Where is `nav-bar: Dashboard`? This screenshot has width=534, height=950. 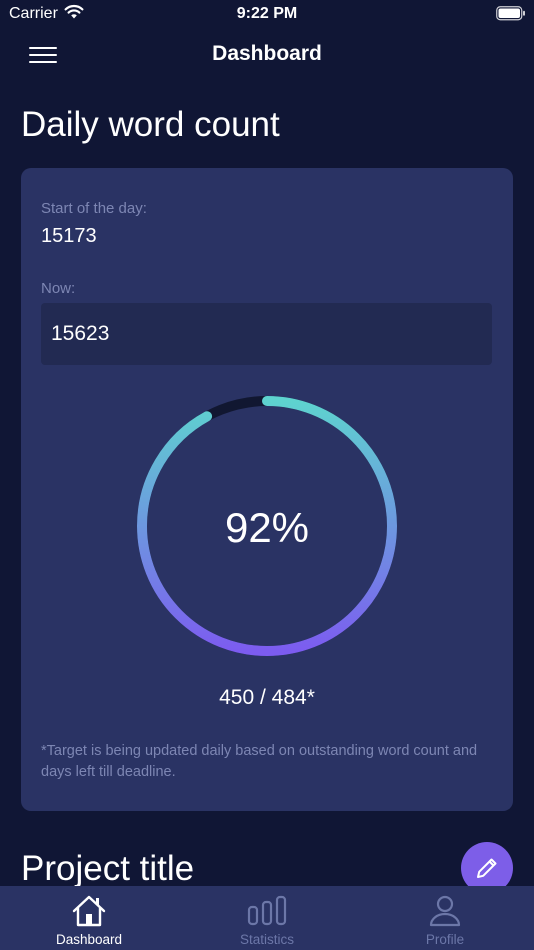
nav-bar: Dashboard is located at coordinates (267, 56).